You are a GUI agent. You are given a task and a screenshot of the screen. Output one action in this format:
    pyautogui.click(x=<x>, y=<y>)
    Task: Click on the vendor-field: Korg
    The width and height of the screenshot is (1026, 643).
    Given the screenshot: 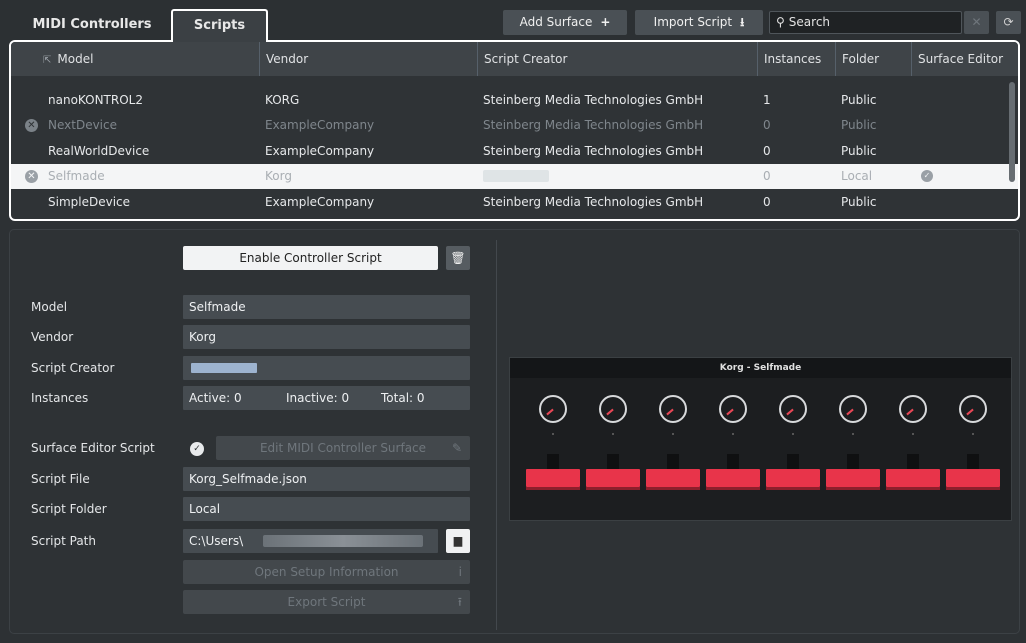 What is the action you would take?
    pyautogui.click(x=326, y=337)
    